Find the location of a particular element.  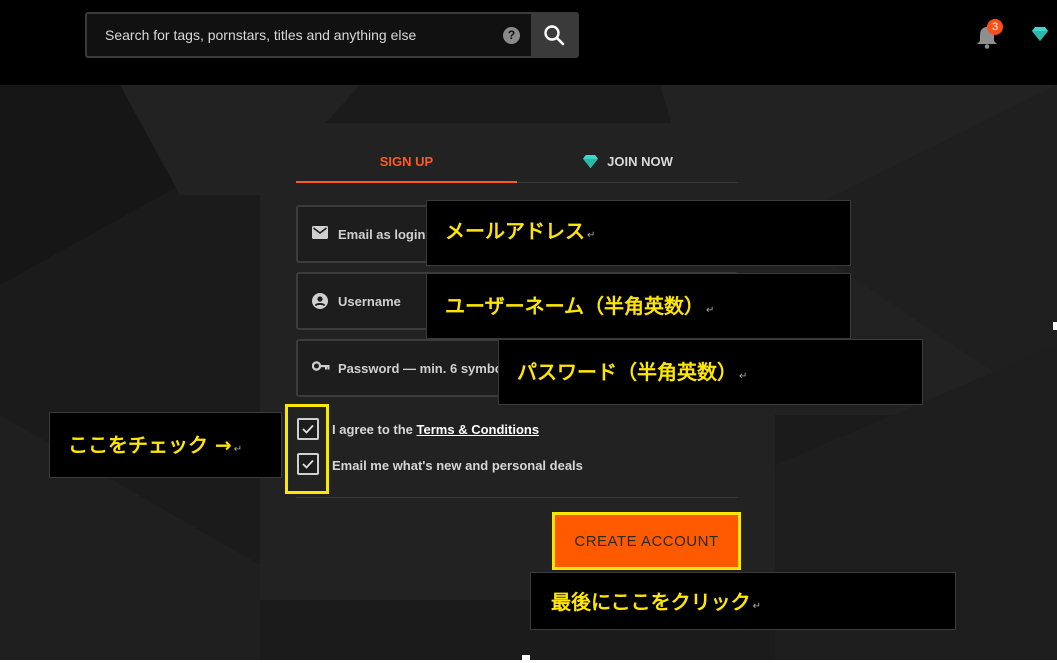

annotation-username: ユーザーネーム（半角英数） ↵ is located at coordinates (638, 306).